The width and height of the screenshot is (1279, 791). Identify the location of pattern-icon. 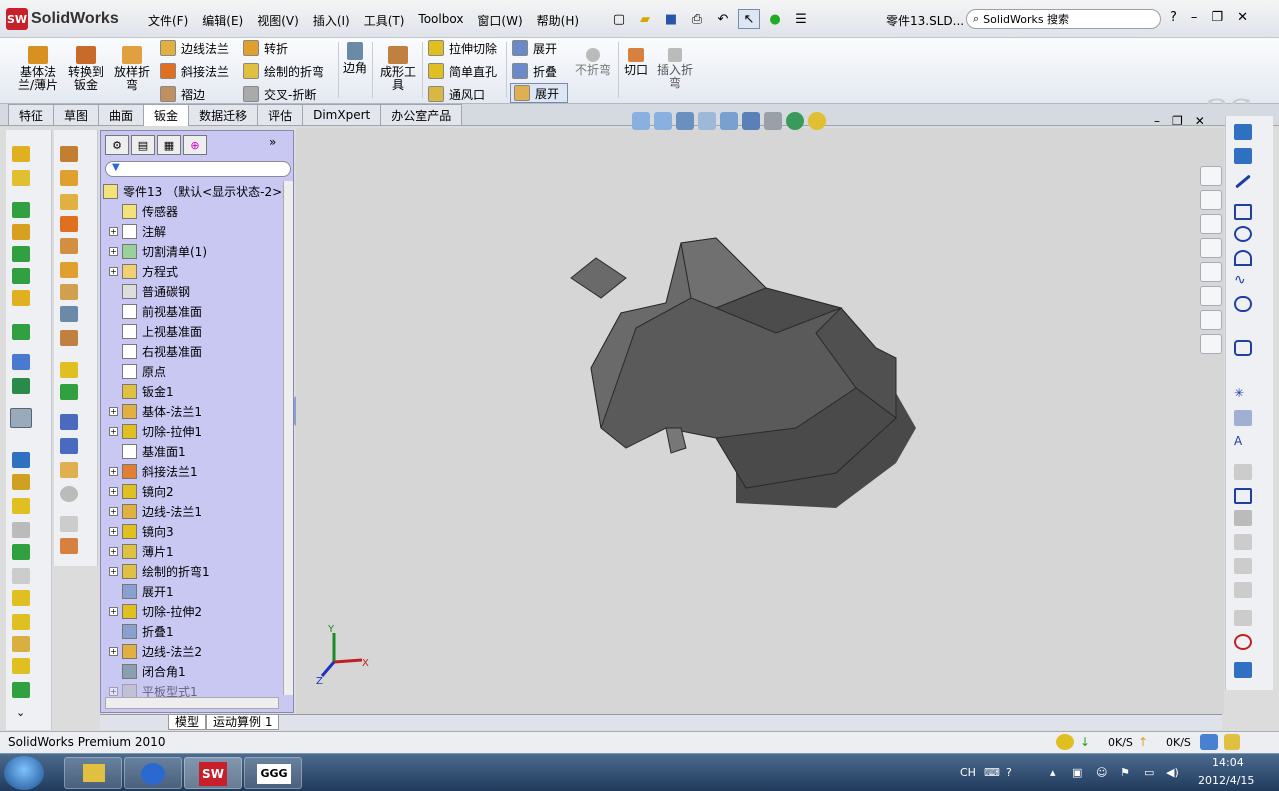
(21, 332).